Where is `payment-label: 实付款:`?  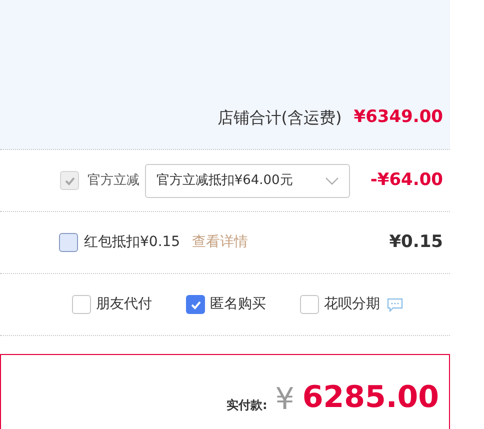
payment-label: 实付款: is located at coordinates (247, 405).